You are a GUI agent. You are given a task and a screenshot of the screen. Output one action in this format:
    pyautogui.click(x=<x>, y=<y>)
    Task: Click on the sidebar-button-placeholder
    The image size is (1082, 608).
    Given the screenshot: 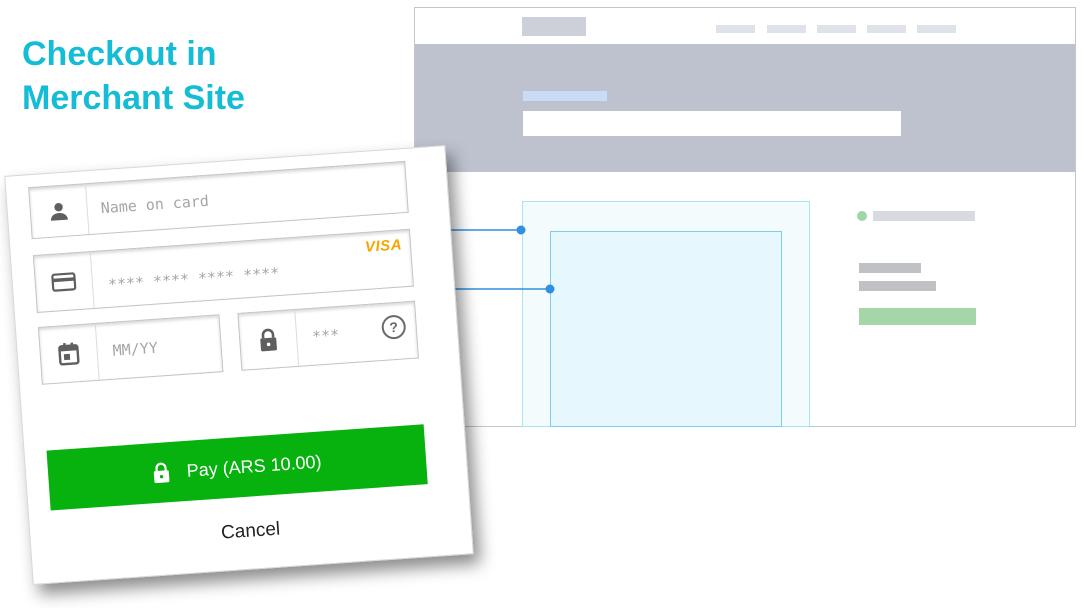 What is the action you would take?
    pyautogui.click(x=917, y=316)
    